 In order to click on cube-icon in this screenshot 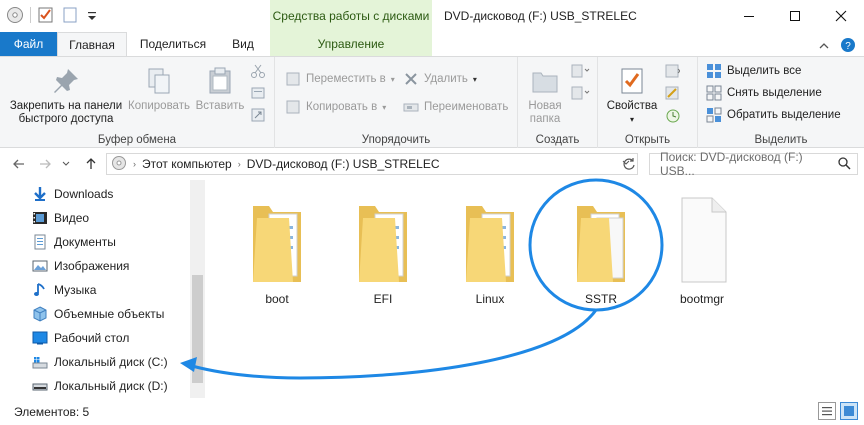, I will do `click(40, 314)`.